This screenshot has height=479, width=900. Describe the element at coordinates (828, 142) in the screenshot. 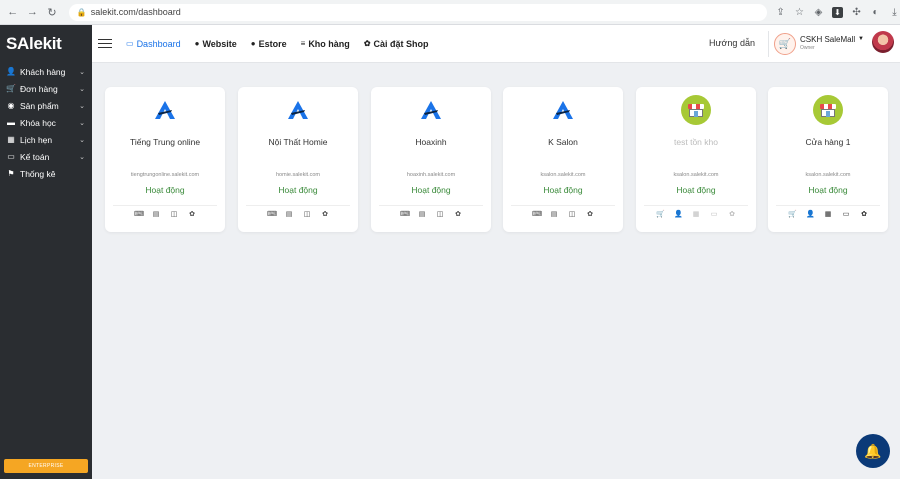

I see `shop-title: Cửa hàng 1` at that location.